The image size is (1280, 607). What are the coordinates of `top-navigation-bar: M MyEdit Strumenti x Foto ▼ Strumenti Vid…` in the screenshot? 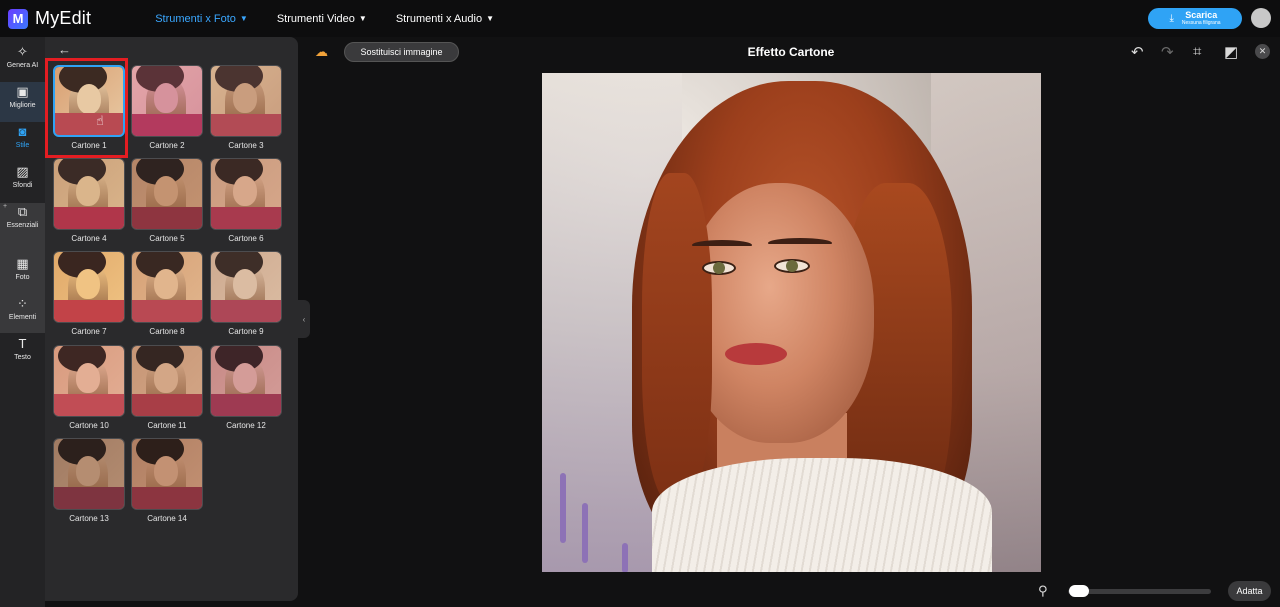 It's located at (640, 18).